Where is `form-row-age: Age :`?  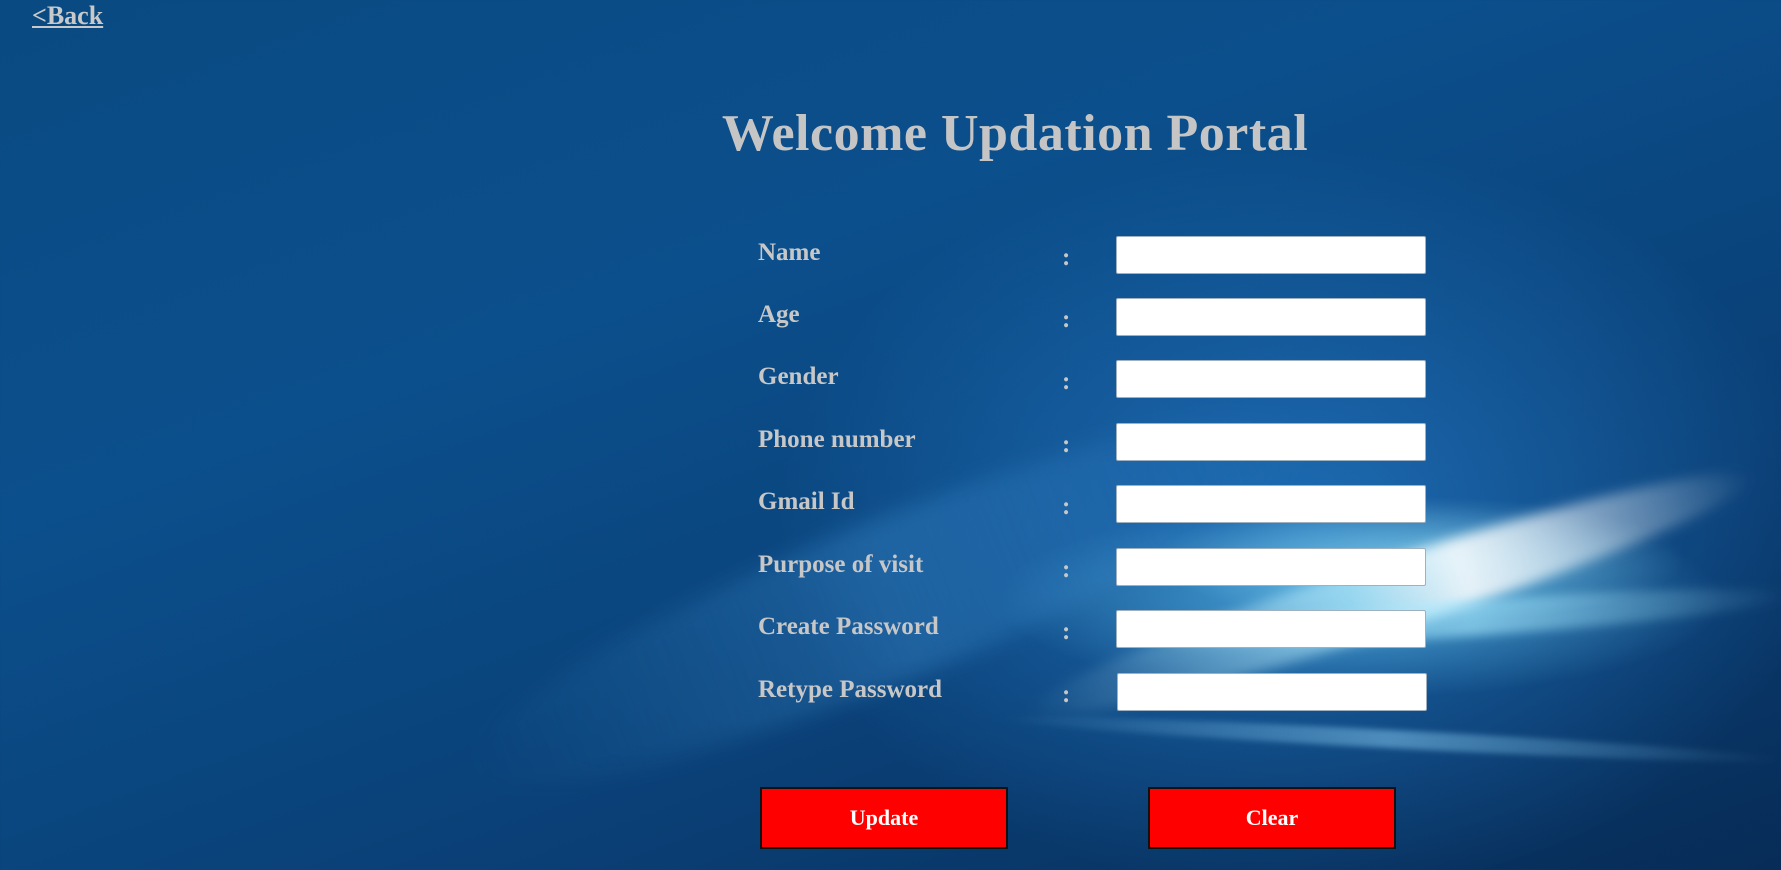 form-row-age: Age : is located at coordinates (1094, 316).